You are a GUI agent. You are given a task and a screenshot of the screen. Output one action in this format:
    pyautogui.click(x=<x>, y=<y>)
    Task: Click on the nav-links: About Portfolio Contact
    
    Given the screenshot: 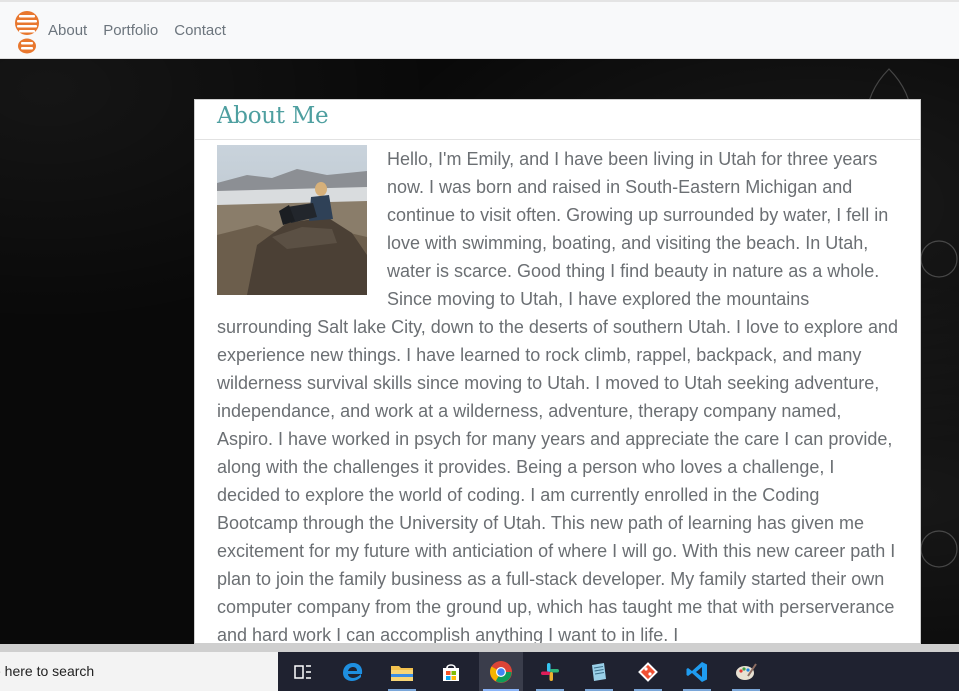 What is the action you would take?
    pyautogui.click(x=137, y=30)
    